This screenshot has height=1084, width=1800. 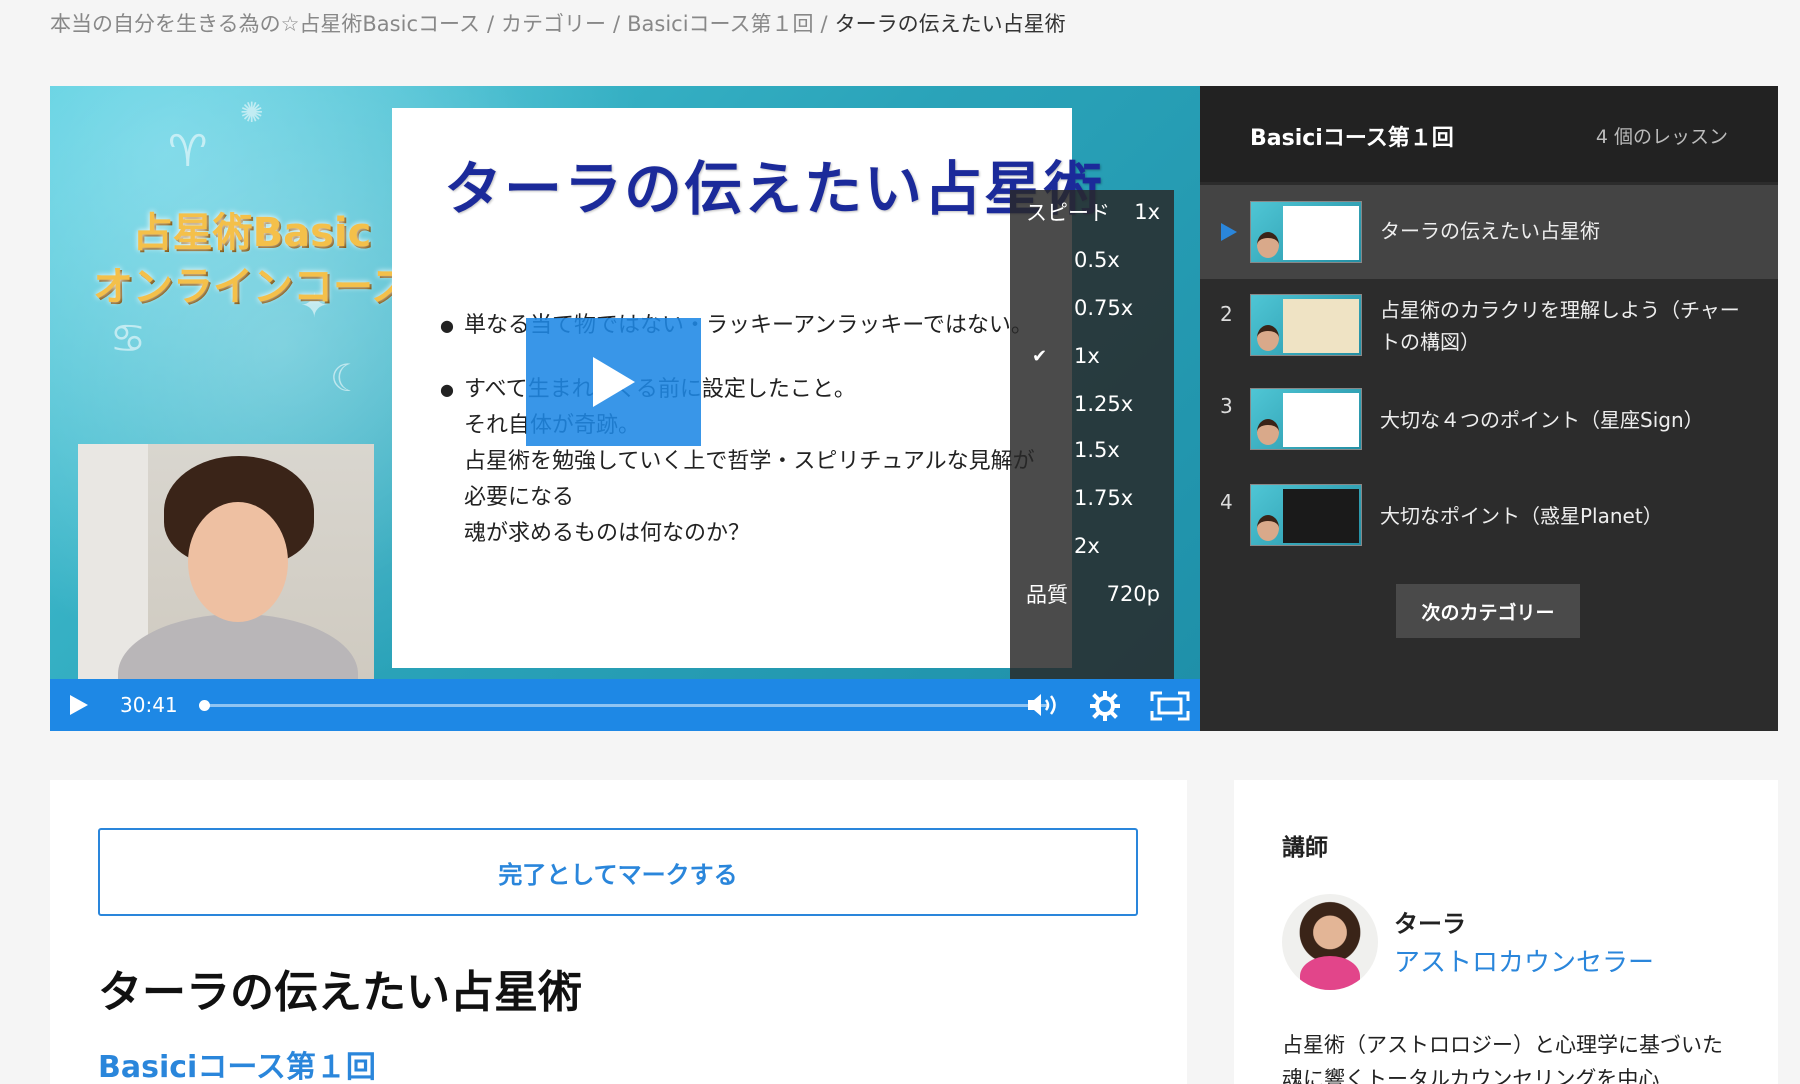 I want to click on lesson-number: 3, so click(x=1226, y=406).